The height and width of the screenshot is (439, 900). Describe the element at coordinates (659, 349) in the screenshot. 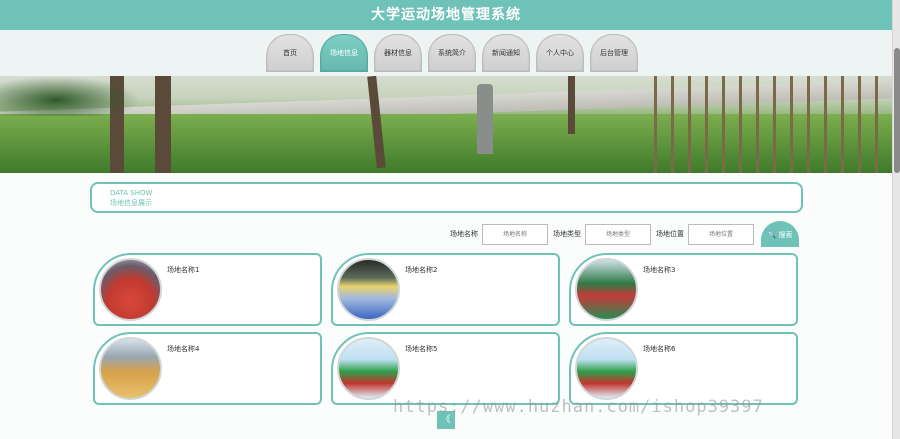

I see `venue-name: 场地名称6` at that location.